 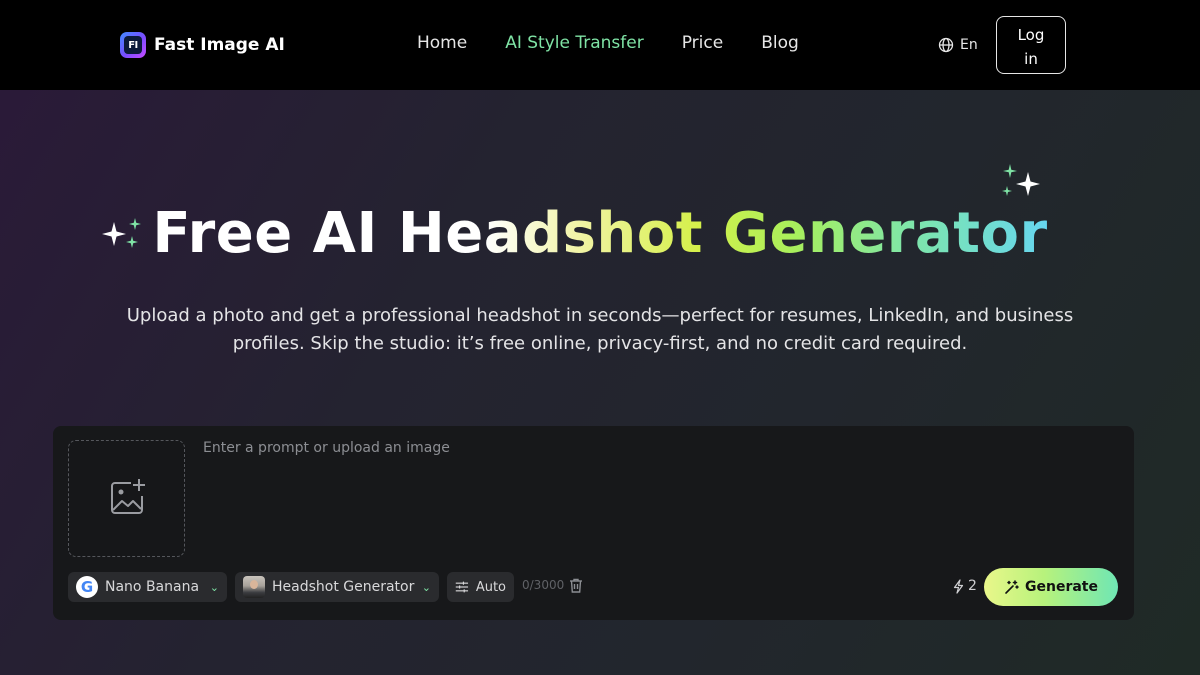 What do you see at coordinates (318, 233) in the screenshot?
I see `title-plain-part: Free AI He` at bounding box center [318, 233].